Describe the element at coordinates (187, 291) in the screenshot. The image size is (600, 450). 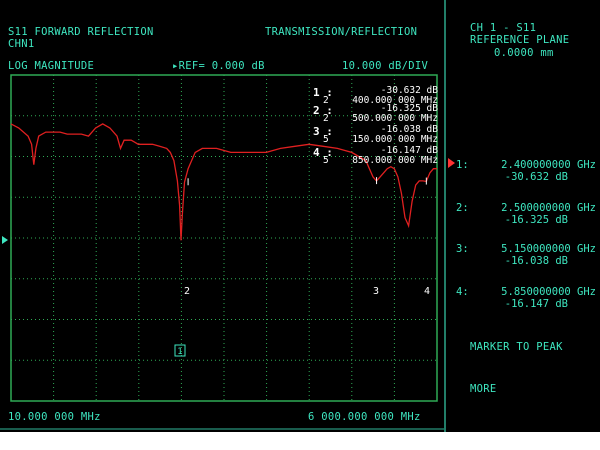
I see `trace-label-2: 2` at that location.